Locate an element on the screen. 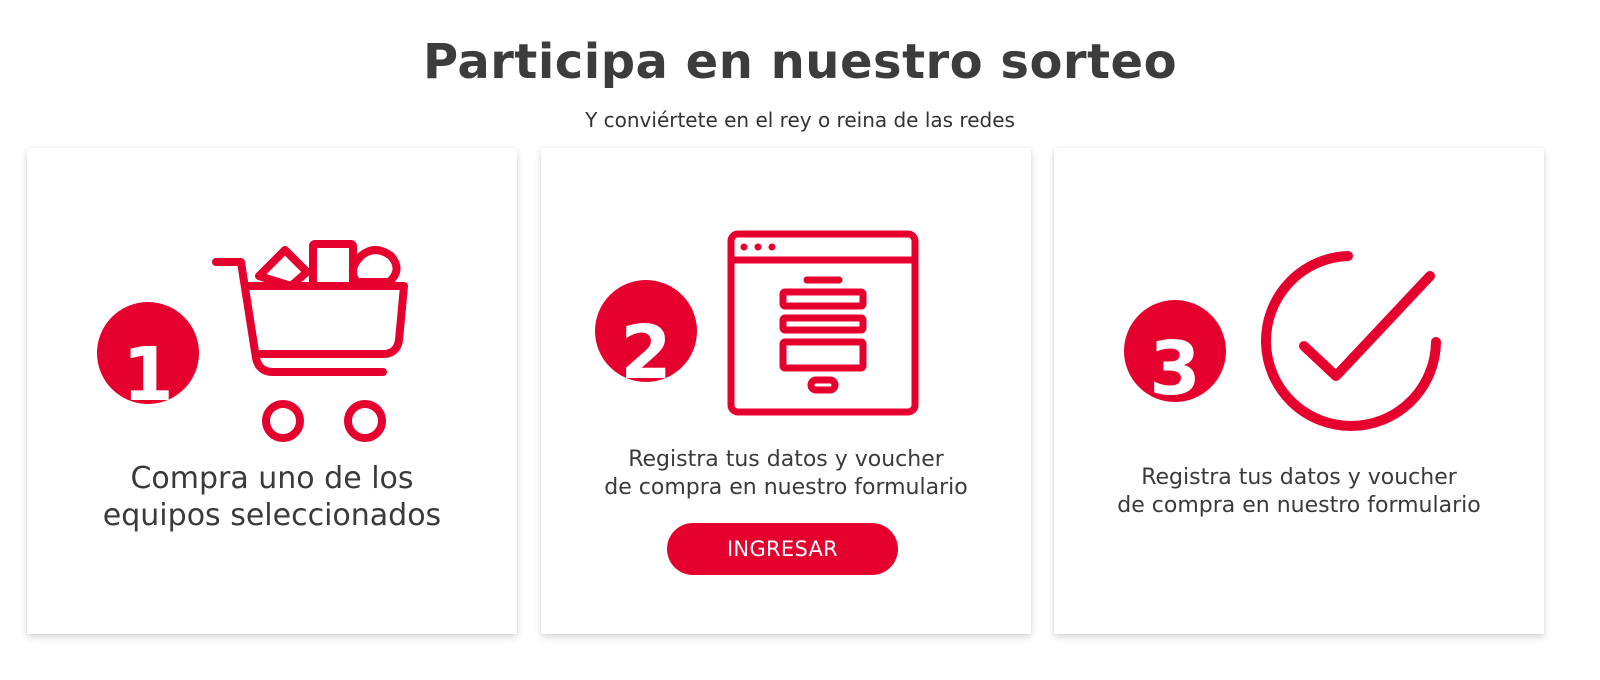 The width and height of the screenshot is (1600, 680). step-number: 1 is located at coordinates (148, 368).